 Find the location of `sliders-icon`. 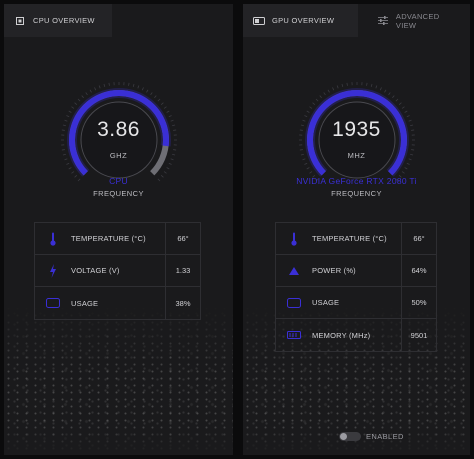

sliders-icon is located at coordinates (383, 21).